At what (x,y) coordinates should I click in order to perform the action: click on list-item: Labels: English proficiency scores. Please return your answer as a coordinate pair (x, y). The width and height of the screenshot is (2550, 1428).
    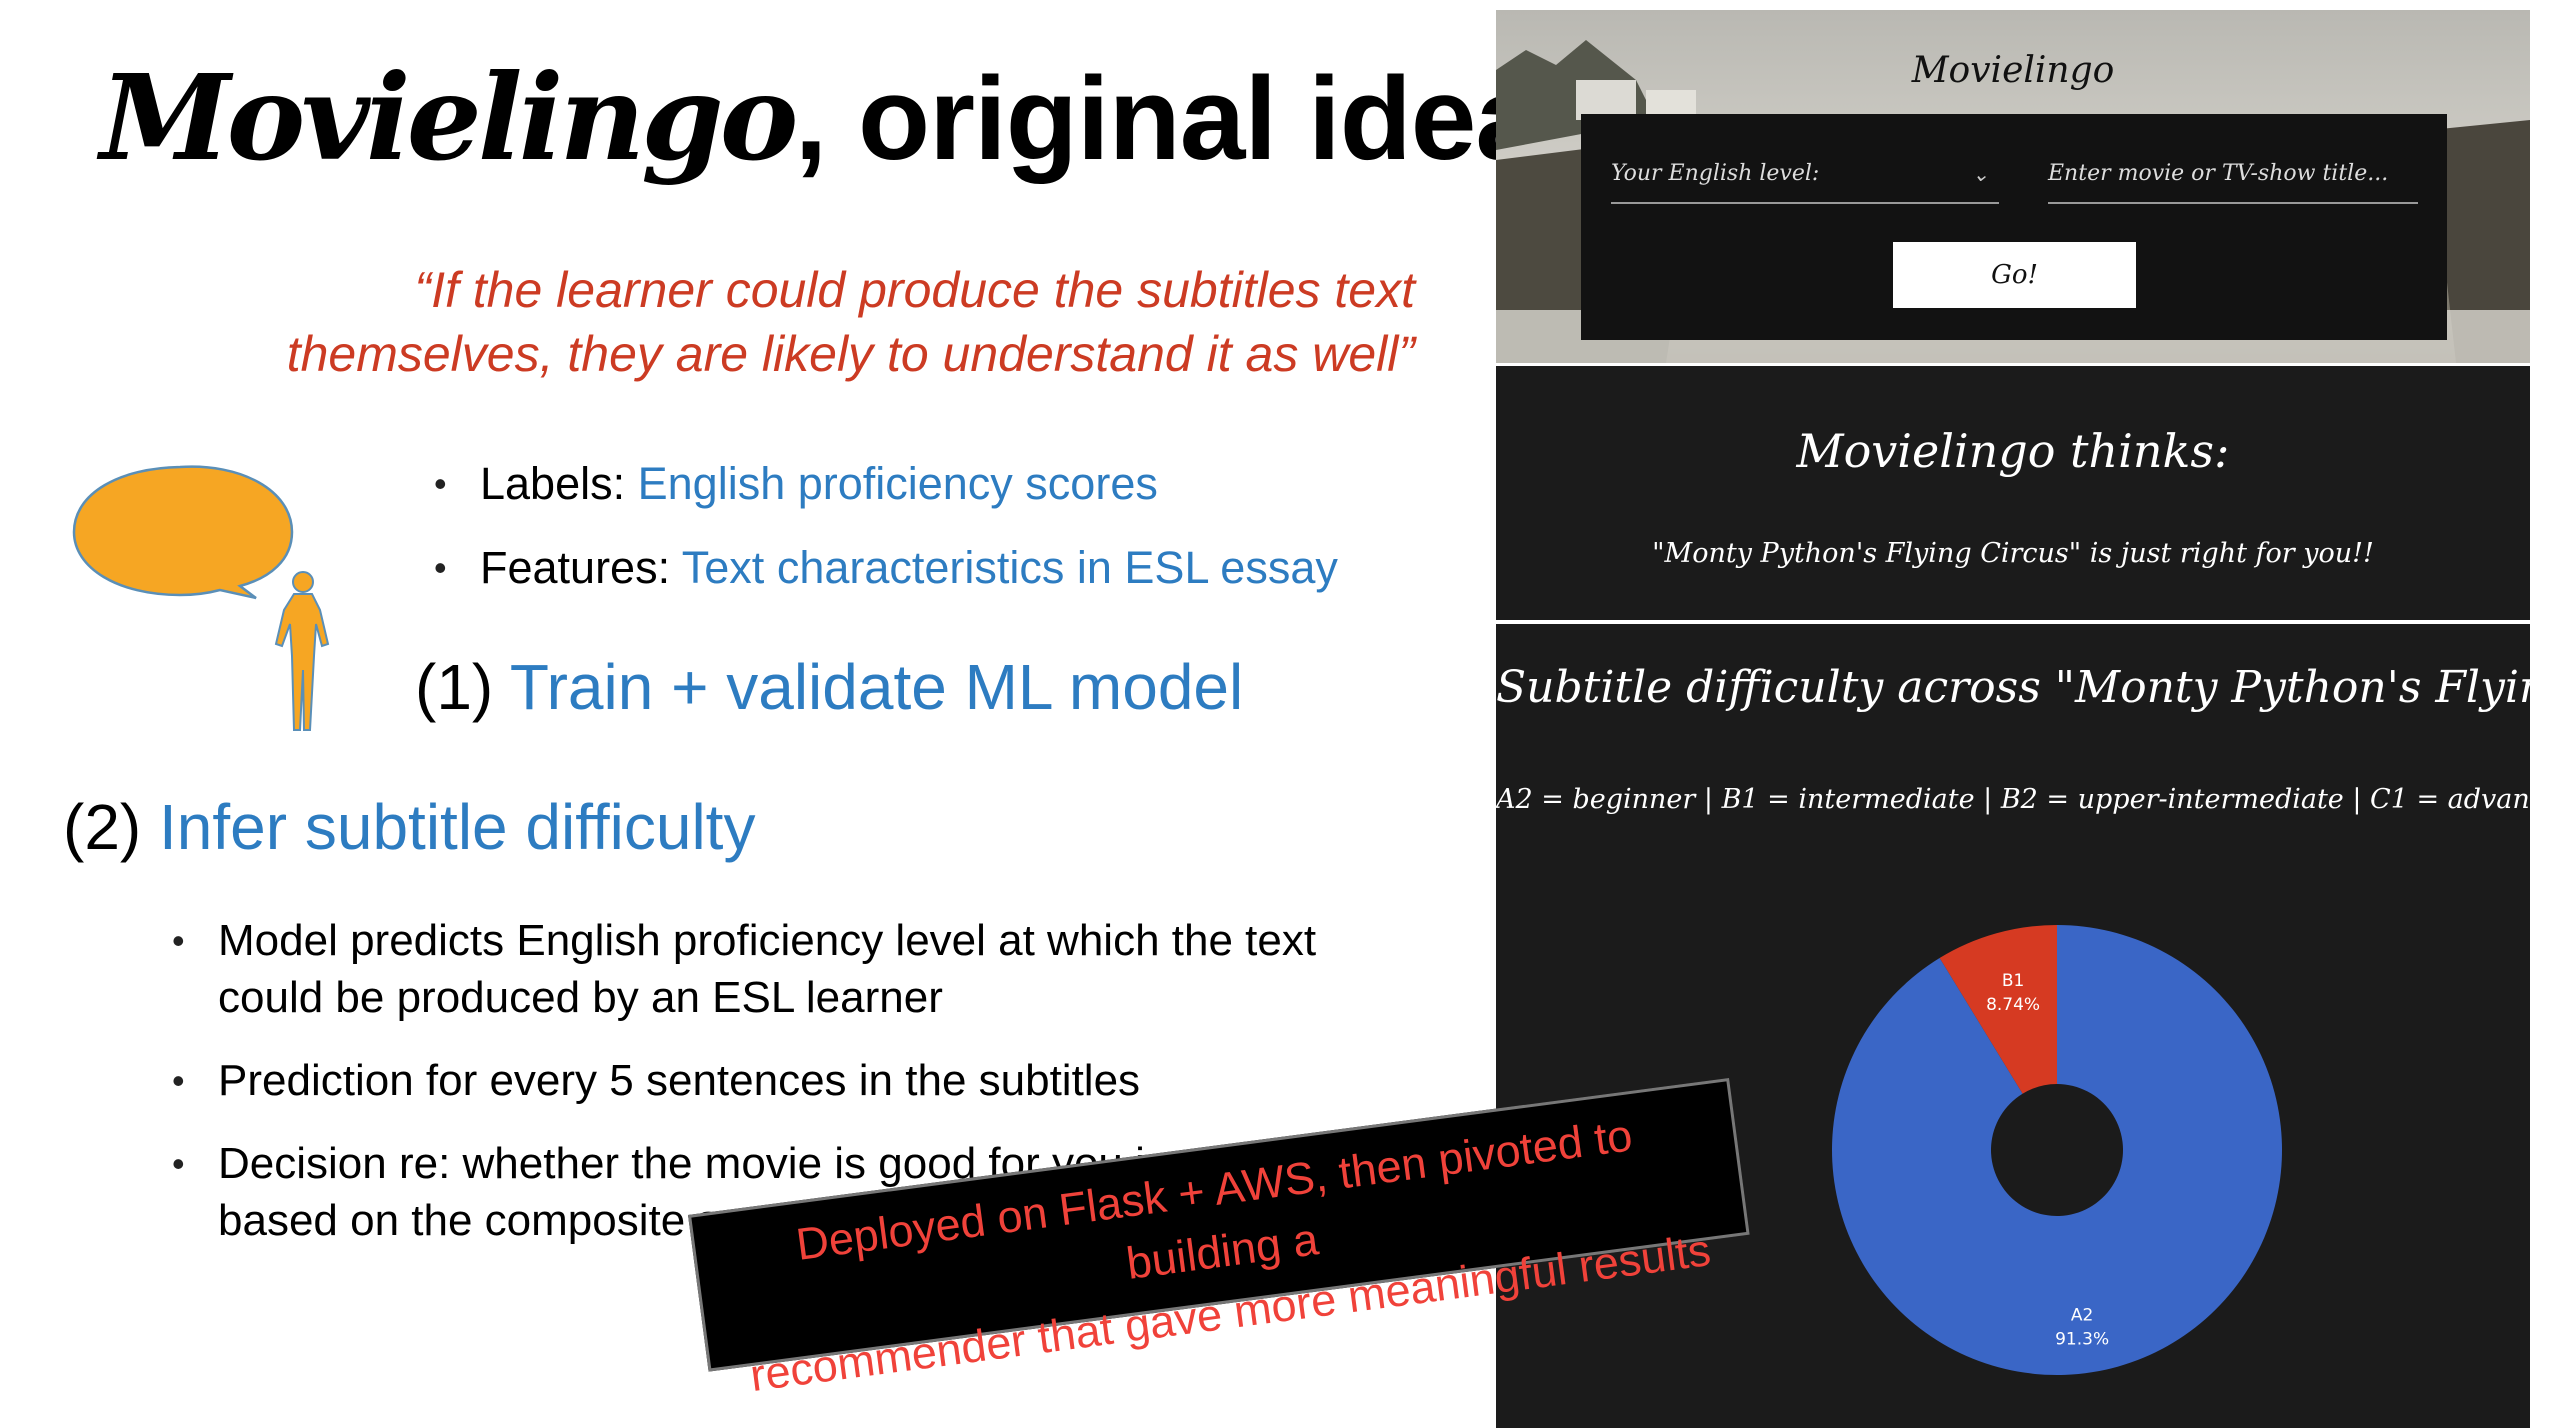
    Looking at the image, I should click on (886, 498).